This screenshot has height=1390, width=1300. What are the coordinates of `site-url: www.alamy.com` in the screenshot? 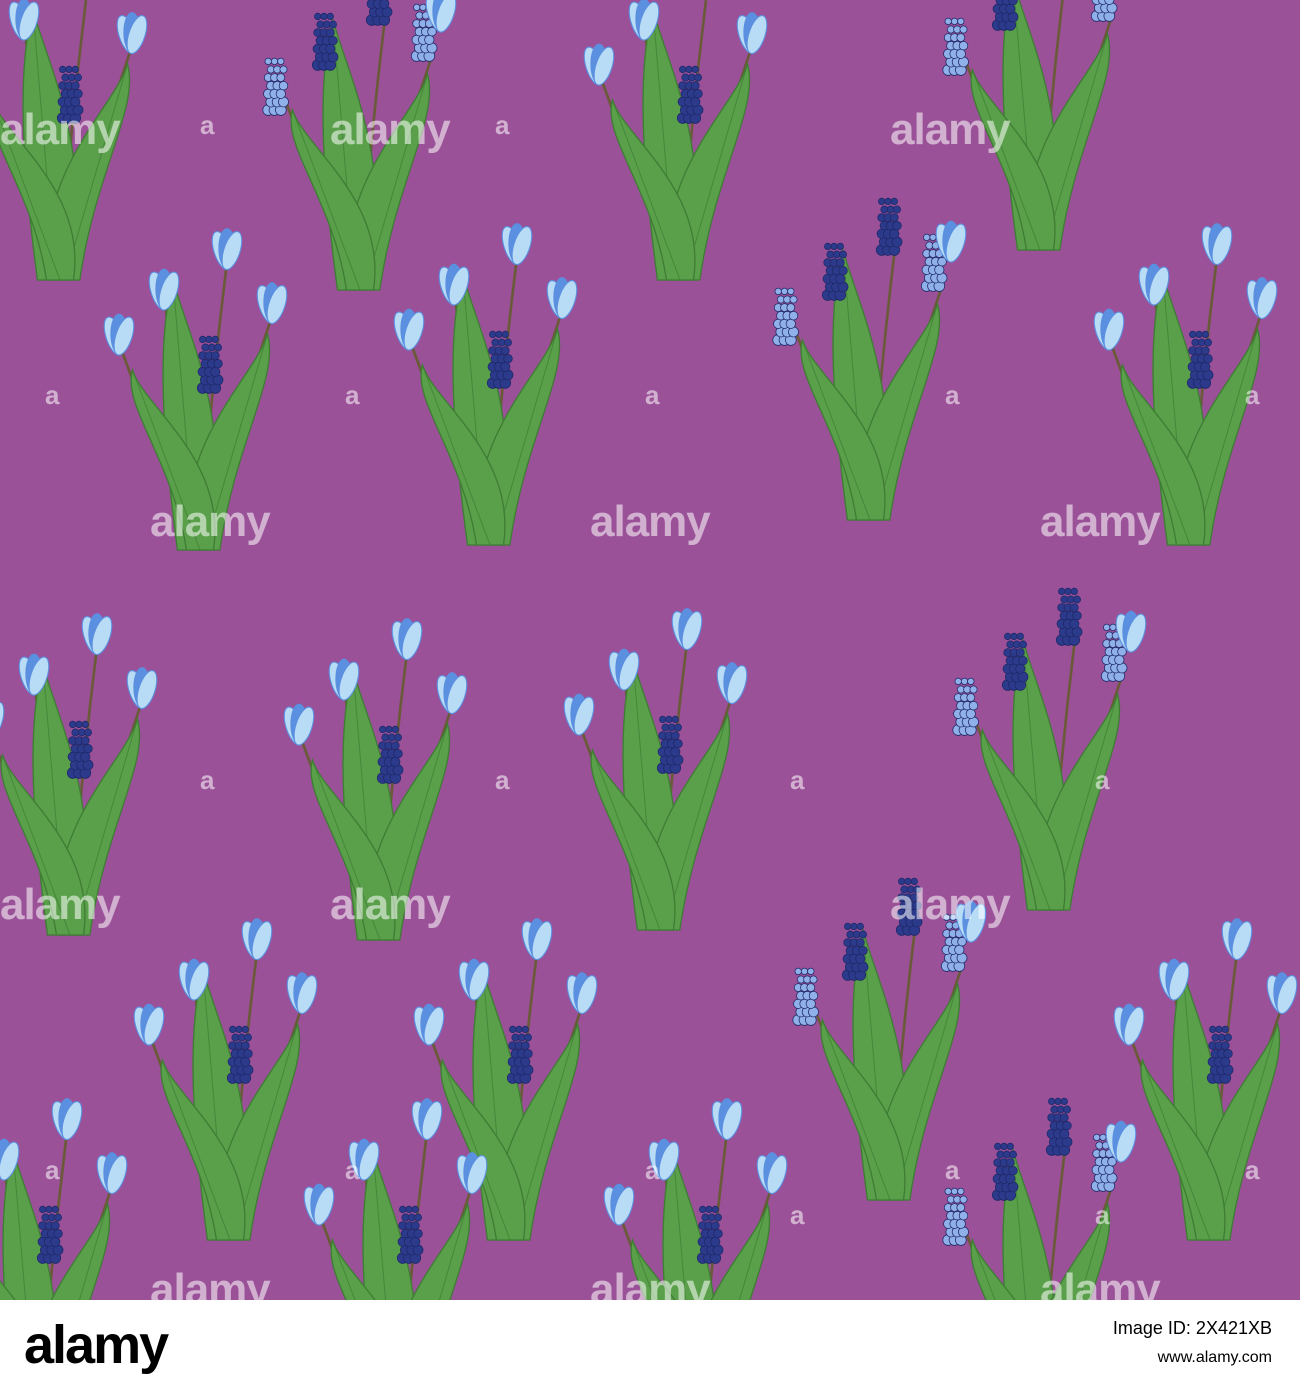 It's located at (1214, 1357).